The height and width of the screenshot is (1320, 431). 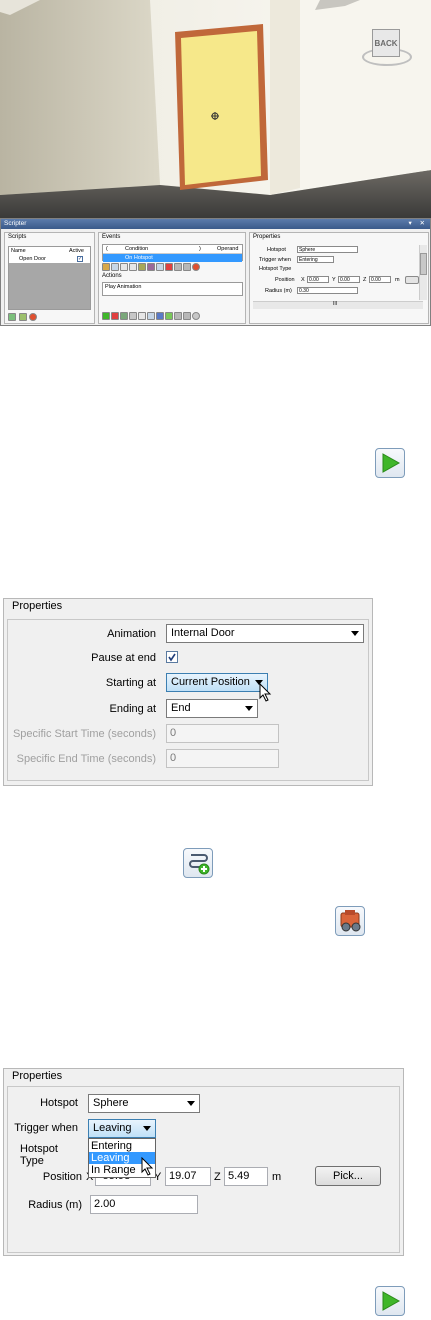 What do you see at coordinates (115, 267) in the screenshot?
I see `event-tool-2-icon` at bounding box center [115, 267].